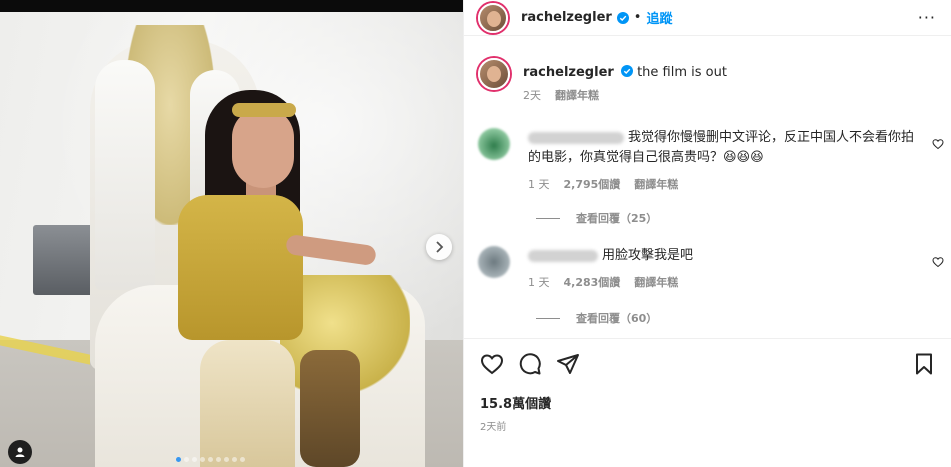 The image size is (951, 467). I want to click on chevron-right-icon, so click(440, 247).